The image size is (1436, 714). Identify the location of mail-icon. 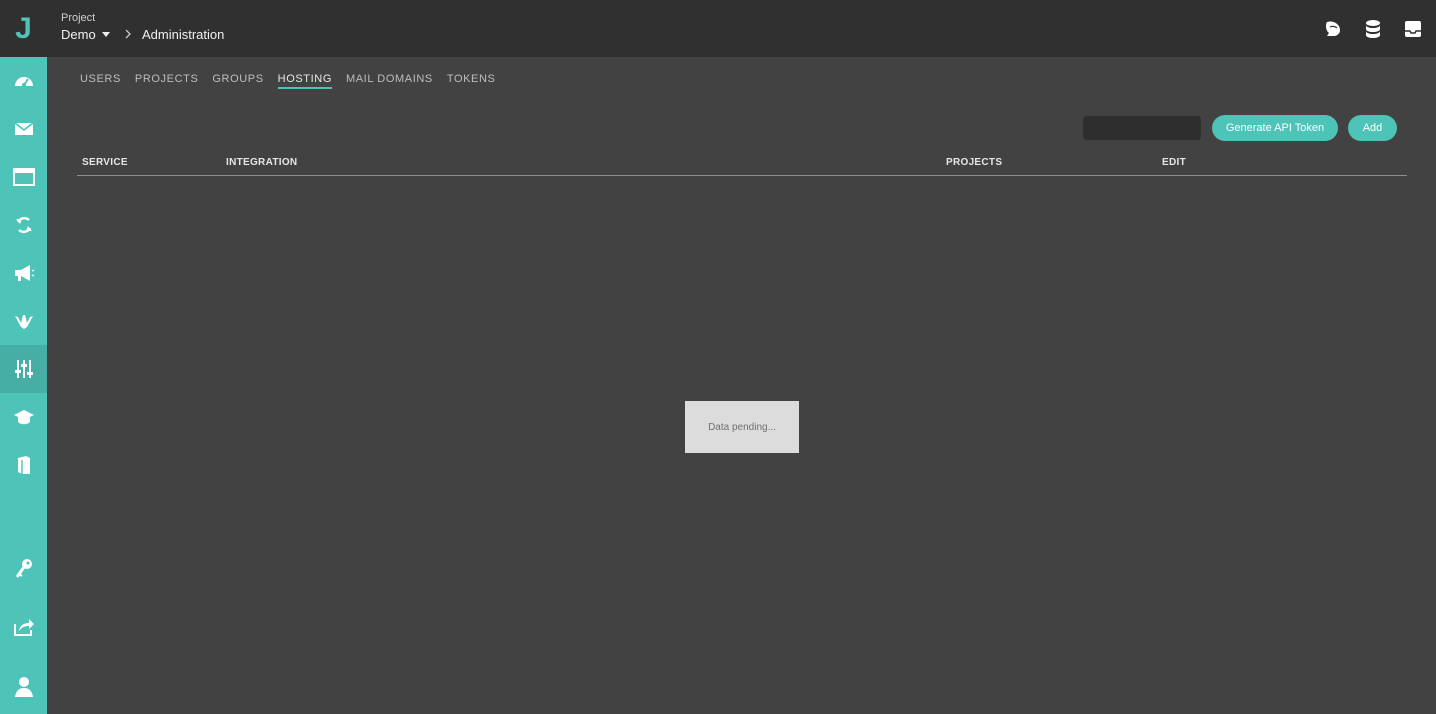
(23, 128).